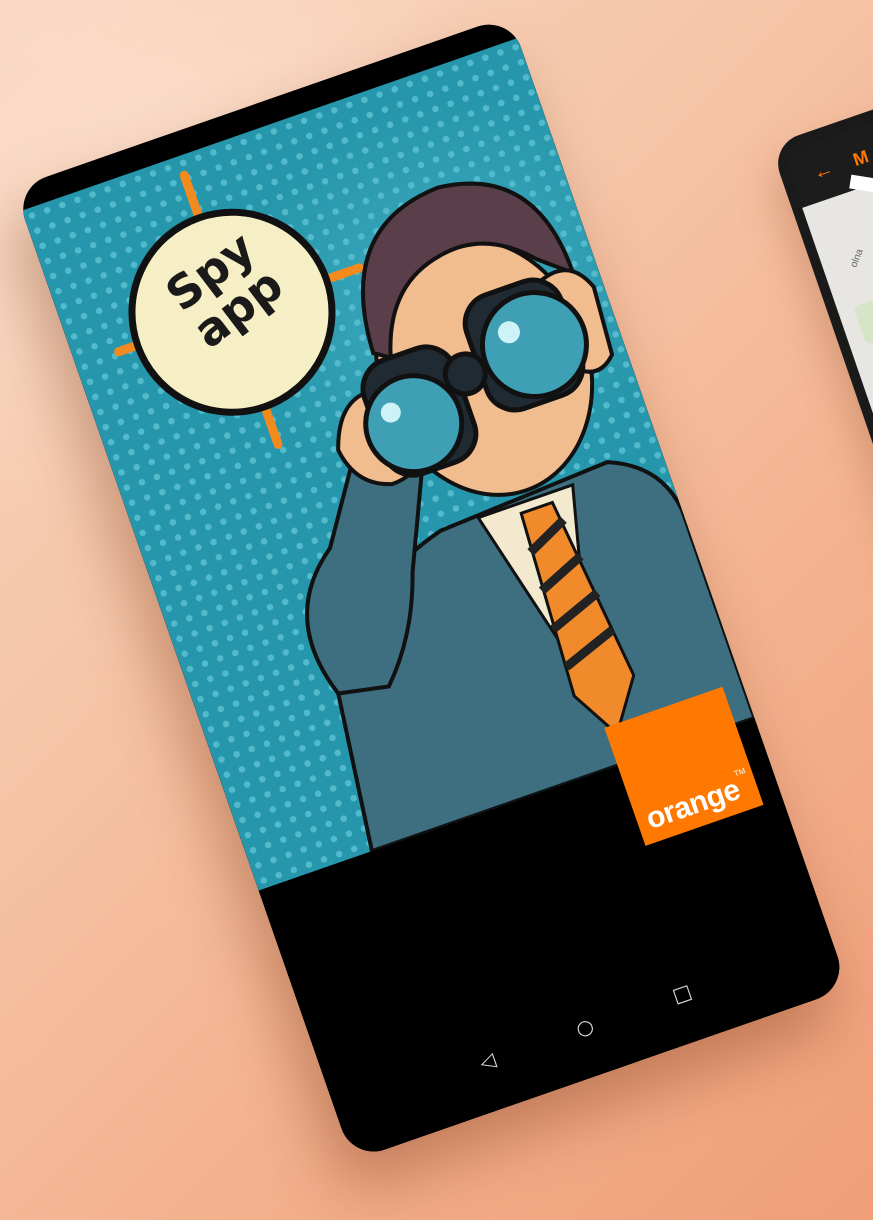 The height and width of the screenshot is (1220, 873). I want to click on back-arrow-icon: ←, so click(823, 170).